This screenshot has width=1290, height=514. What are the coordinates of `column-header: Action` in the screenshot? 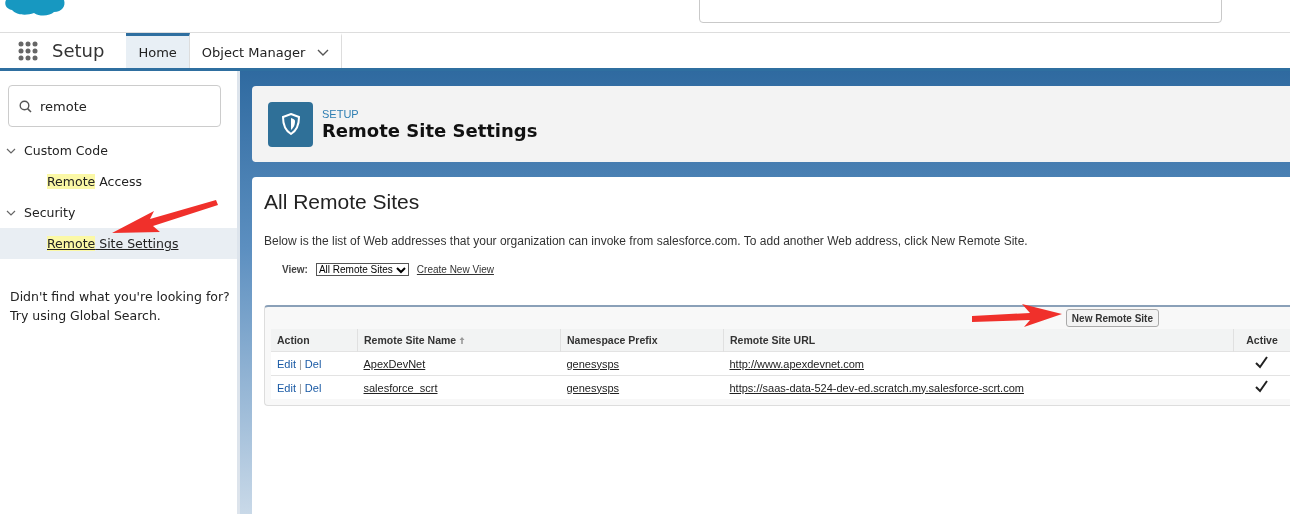 It's located at (314, 340).